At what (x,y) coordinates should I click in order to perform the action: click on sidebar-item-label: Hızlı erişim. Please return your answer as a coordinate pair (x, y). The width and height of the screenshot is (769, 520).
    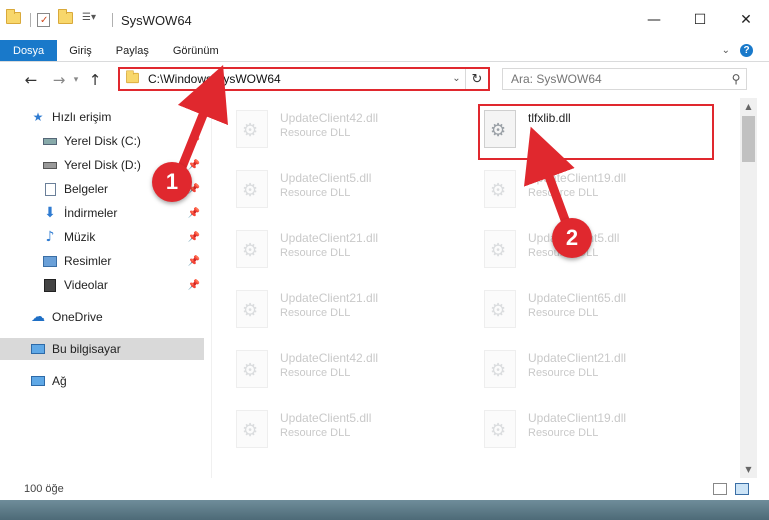
    Looking at the image, I should click on (82, 117).